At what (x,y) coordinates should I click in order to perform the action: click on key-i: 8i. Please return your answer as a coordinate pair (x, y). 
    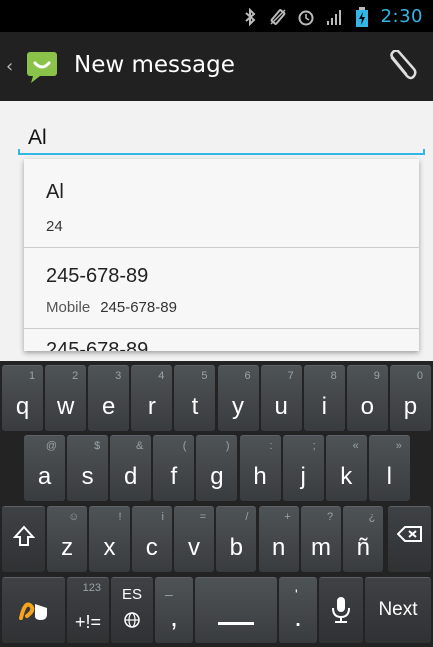
    Looking at the image, I should click on (324, 398).